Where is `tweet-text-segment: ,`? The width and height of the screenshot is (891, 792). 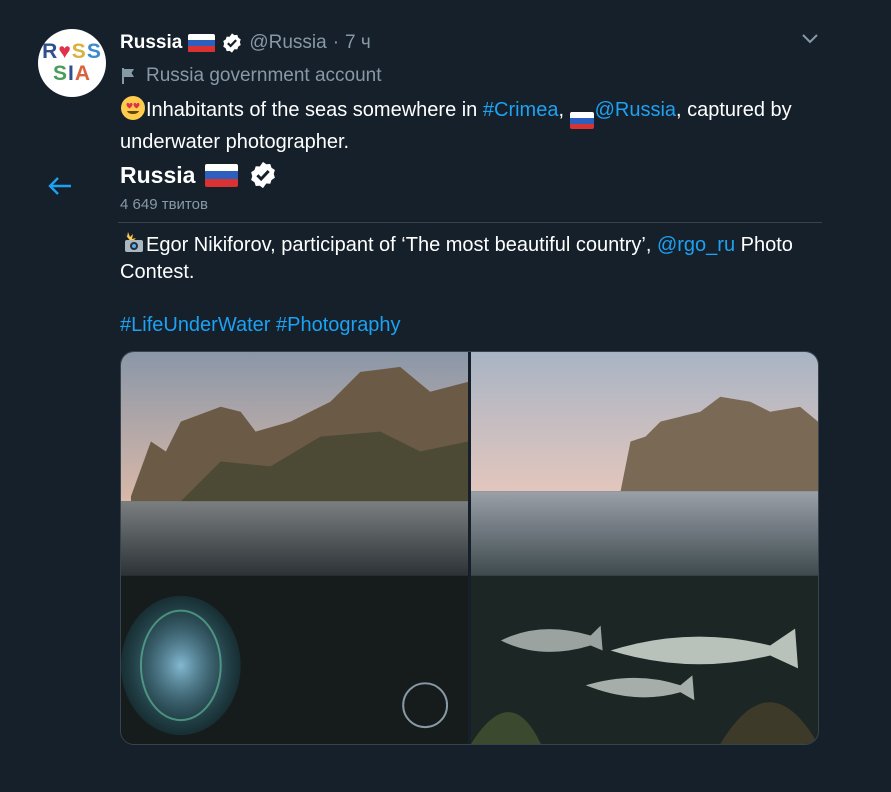 tweet-text-segment: , is located at coordinates (564, 110).